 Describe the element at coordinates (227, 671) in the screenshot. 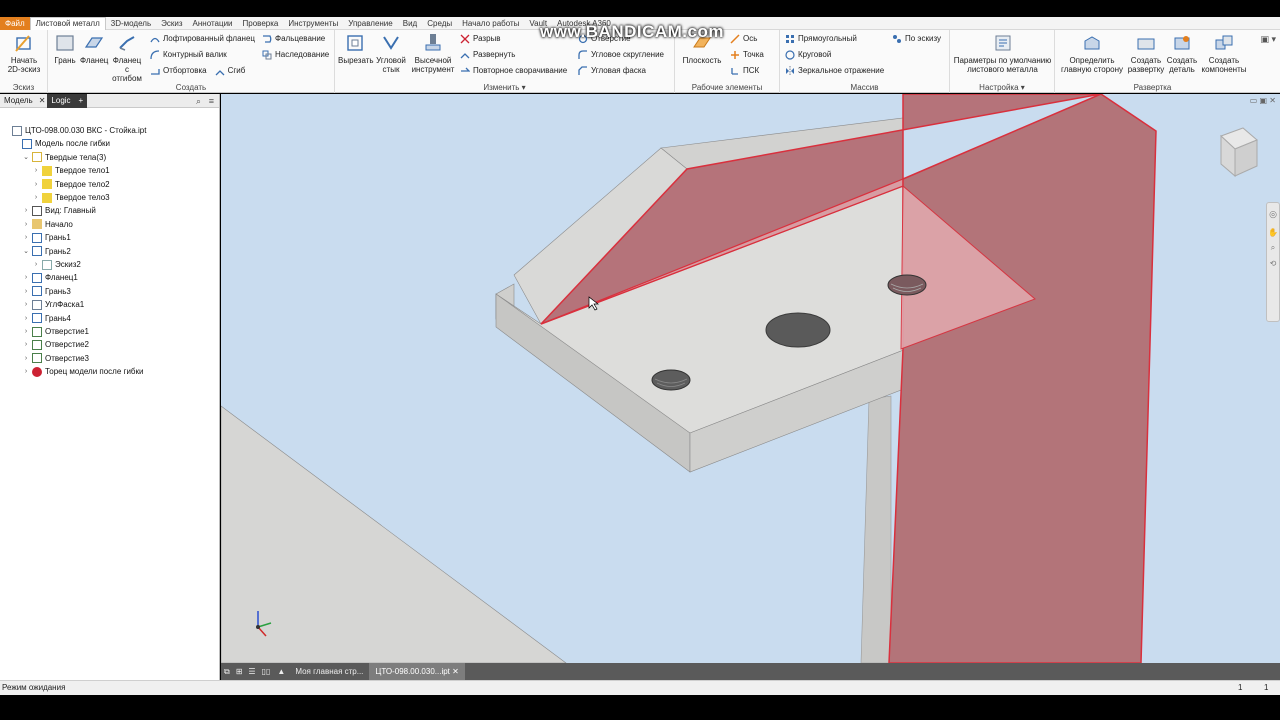

I see `cascade-icon: ⧉` at that location.